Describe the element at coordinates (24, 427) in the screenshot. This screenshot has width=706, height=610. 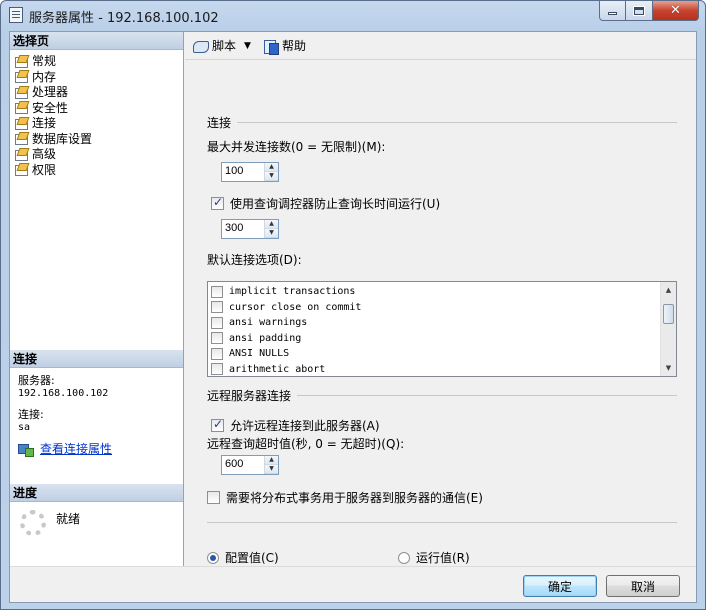
I see `connection-value: sa` at that location.